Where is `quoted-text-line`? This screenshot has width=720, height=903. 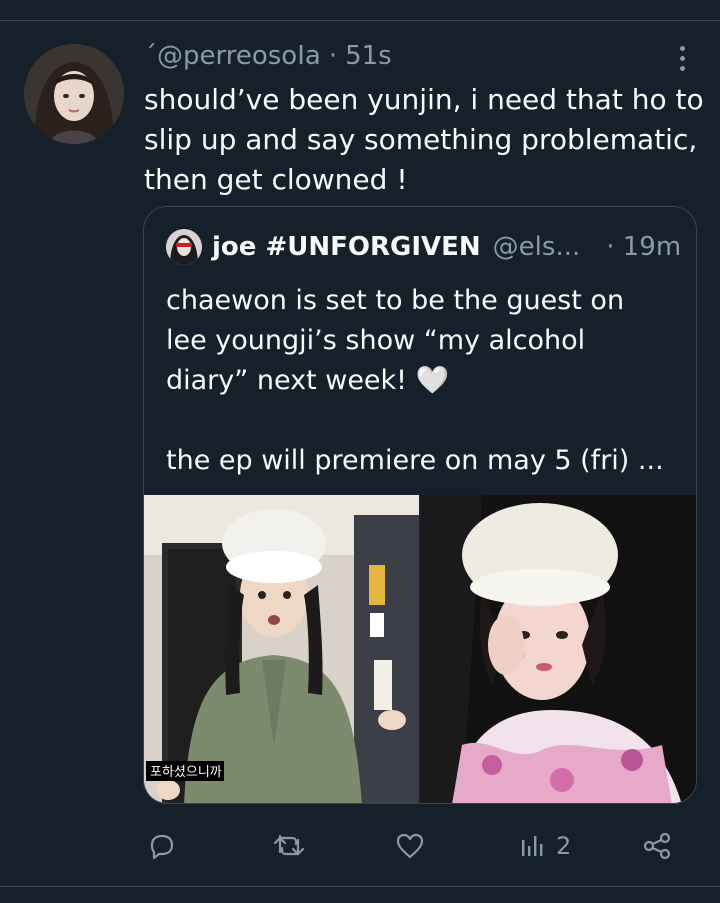
quoted-text-line is located at coordinates (426, 421).